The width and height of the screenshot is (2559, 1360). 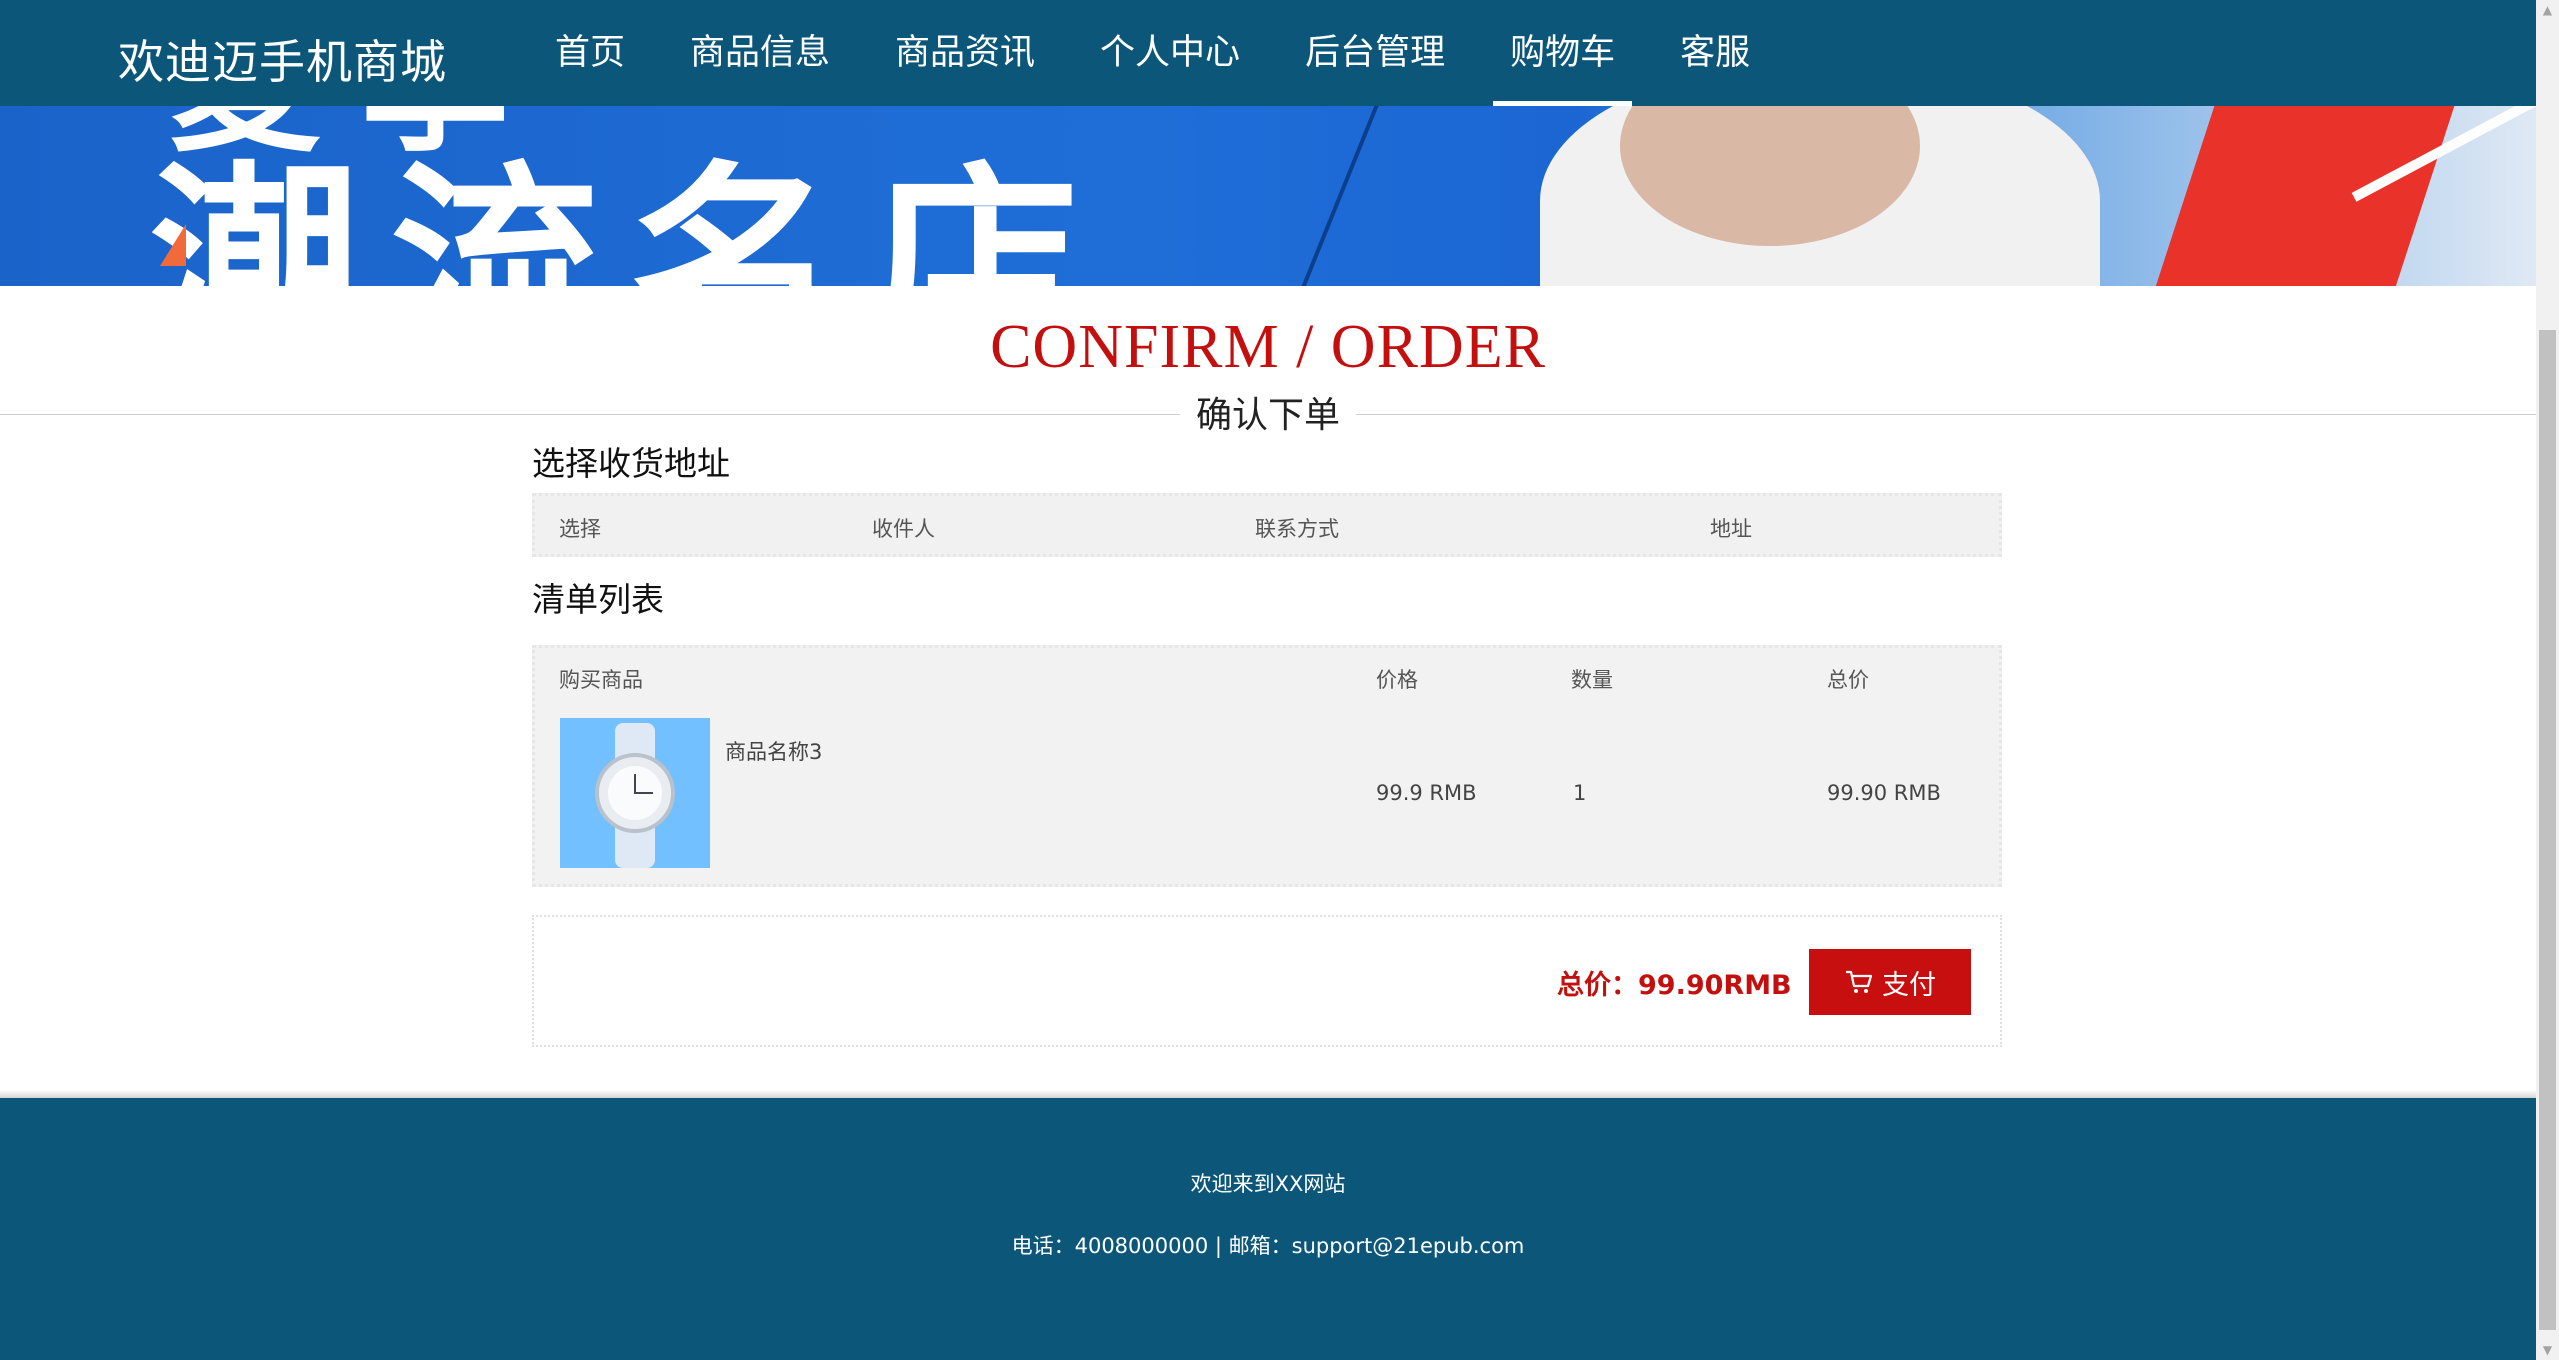 I want to click on banner-stripe, so click(x=1332, y=196).